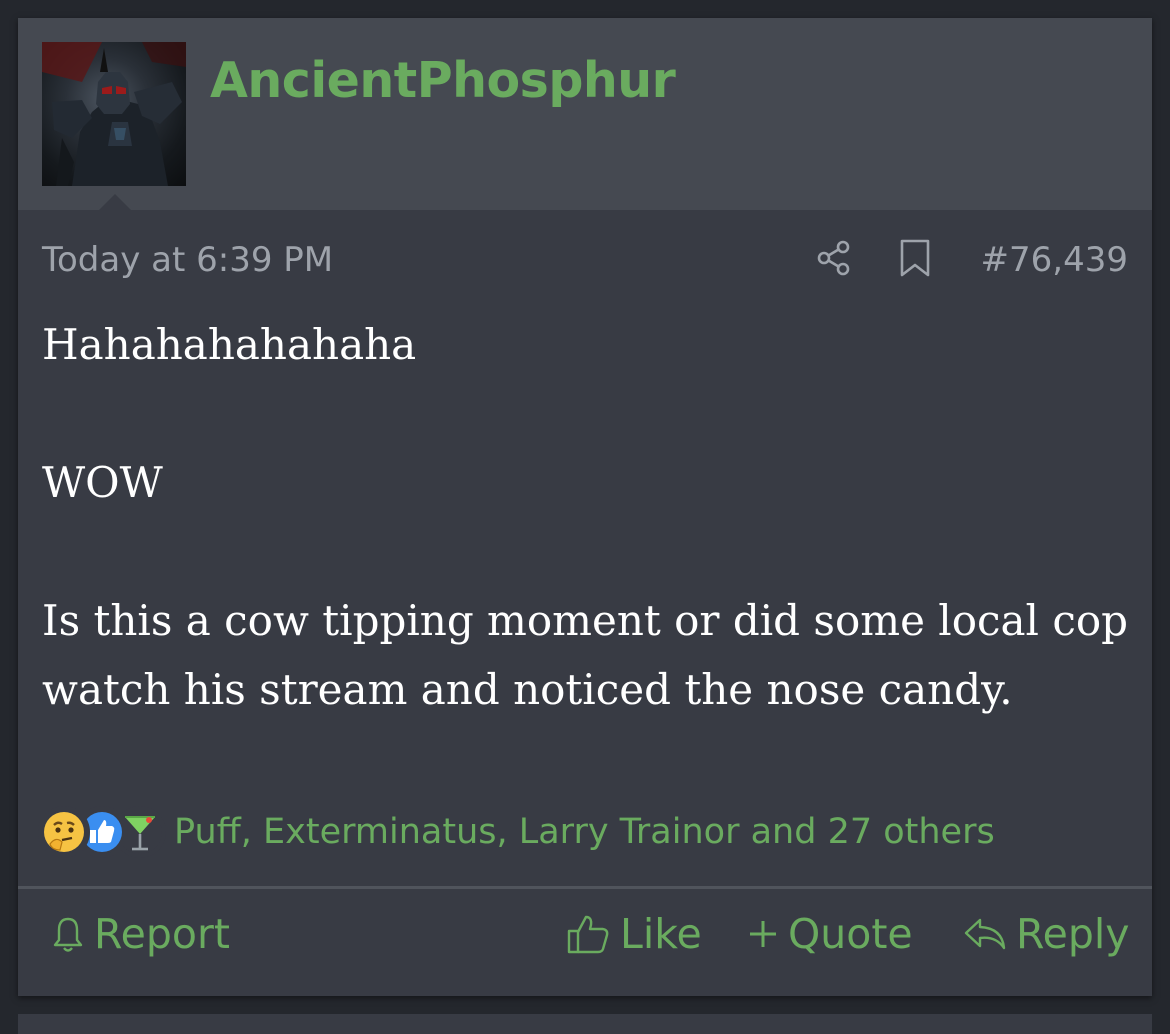  I want to click on thumbs-up-icon, so click(588, 934).